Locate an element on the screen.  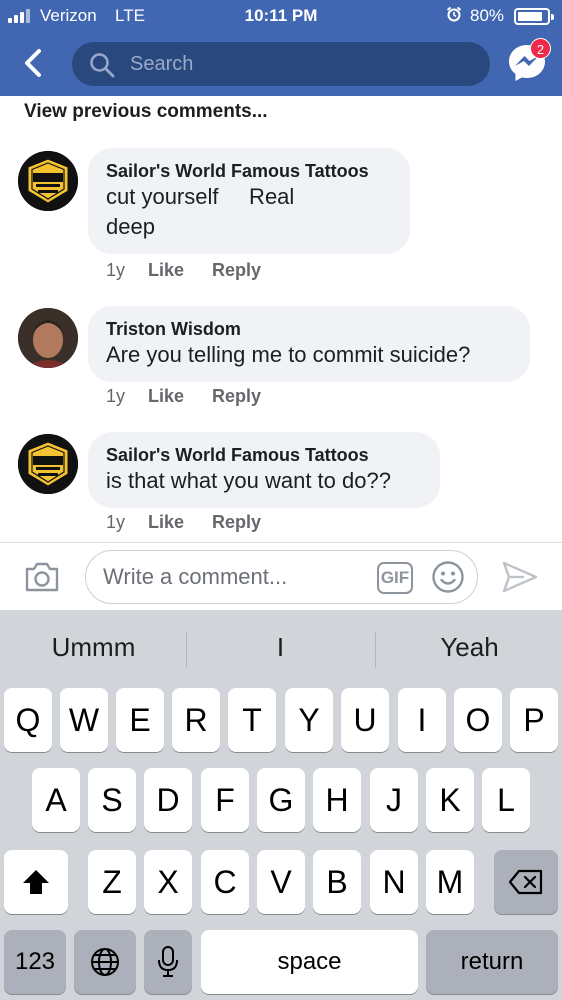
suggestion-2: I is located at coordinates (280, 647).